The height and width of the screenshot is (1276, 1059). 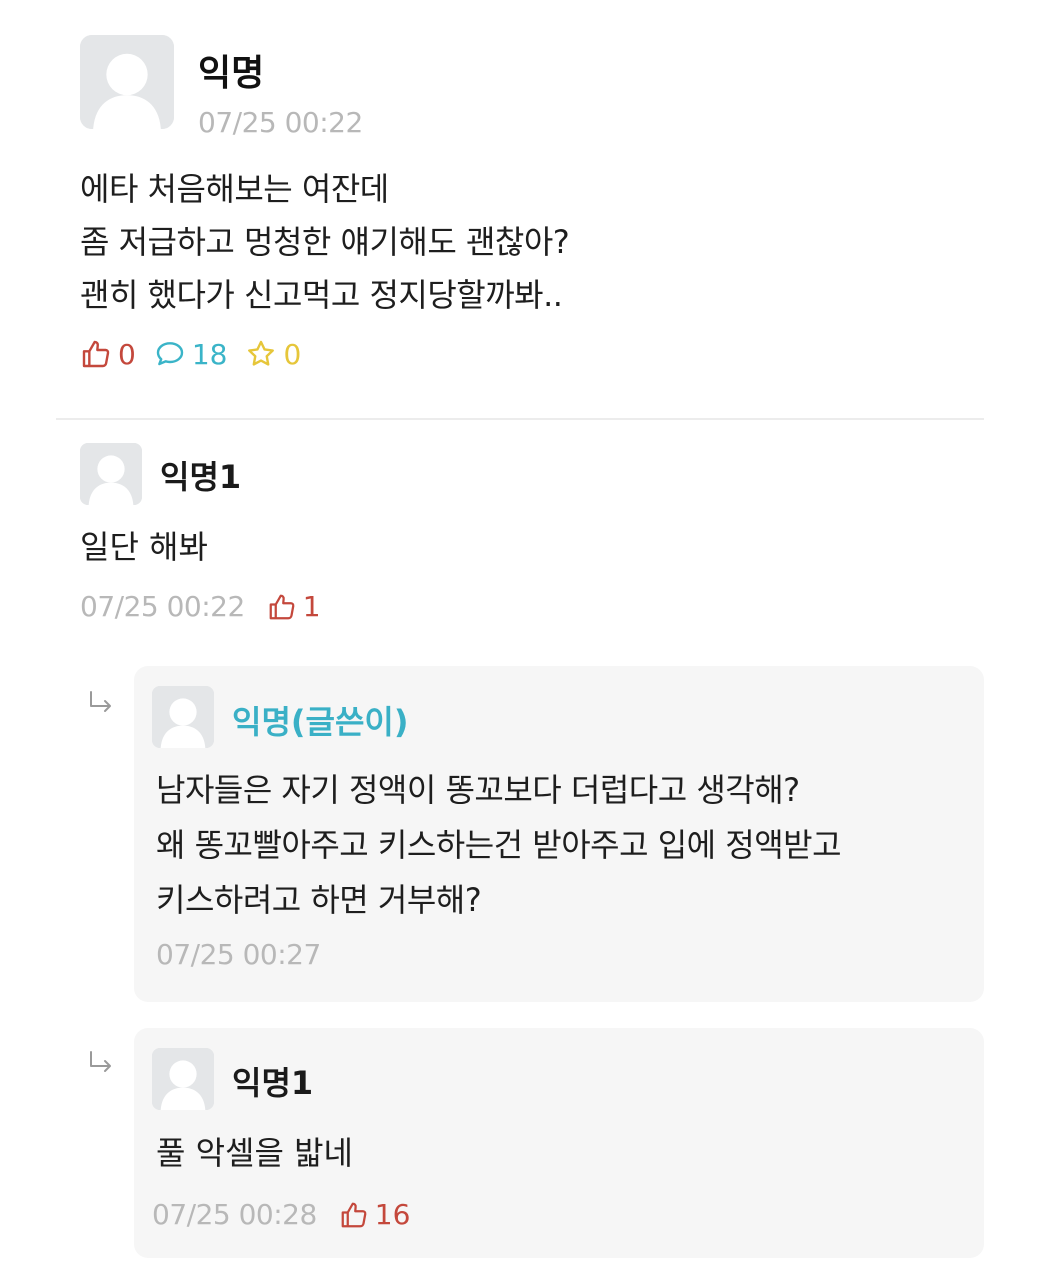 I want to click on post-stats: 0 18 0, so click(x=199, y=354).